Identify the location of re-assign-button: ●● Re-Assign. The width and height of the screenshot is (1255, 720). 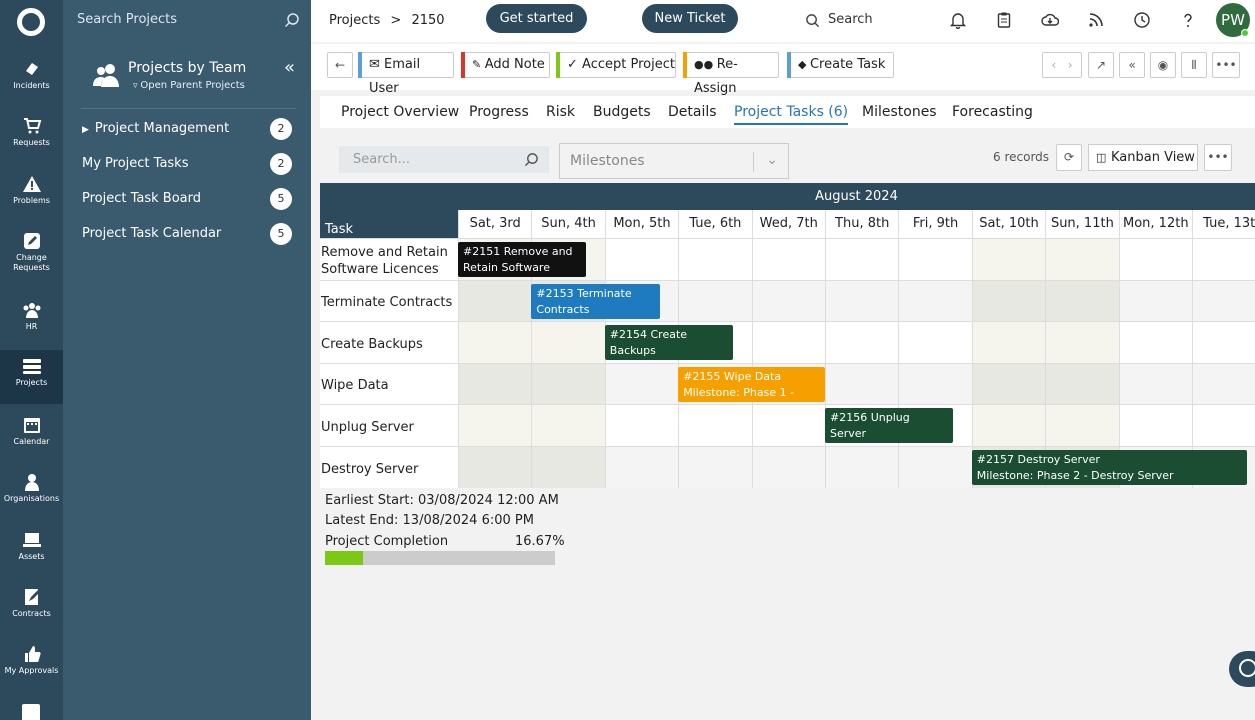
(731, 74).